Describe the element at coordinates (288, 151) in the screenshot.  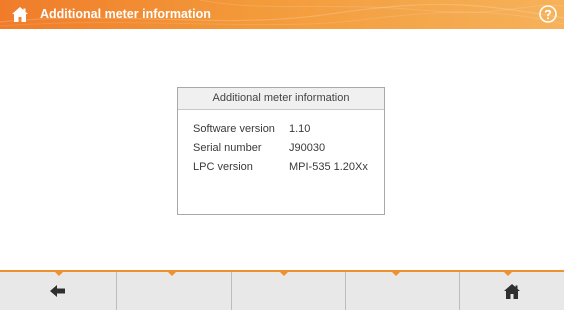
I see `info-row-serial-number: Serial number J90030` at that location.